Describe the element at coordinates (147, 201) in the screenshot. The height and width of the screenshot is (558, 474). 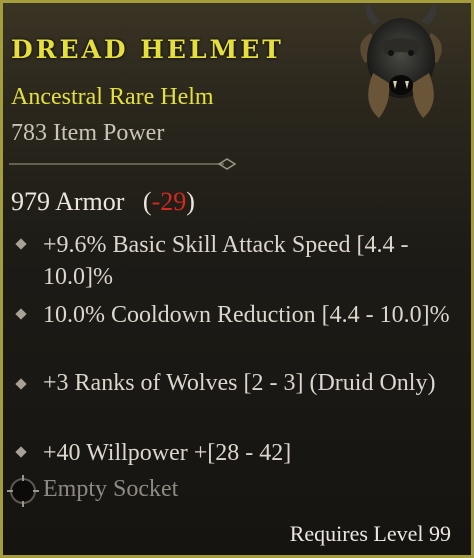
I see `armor-paren-open: (` at that location.